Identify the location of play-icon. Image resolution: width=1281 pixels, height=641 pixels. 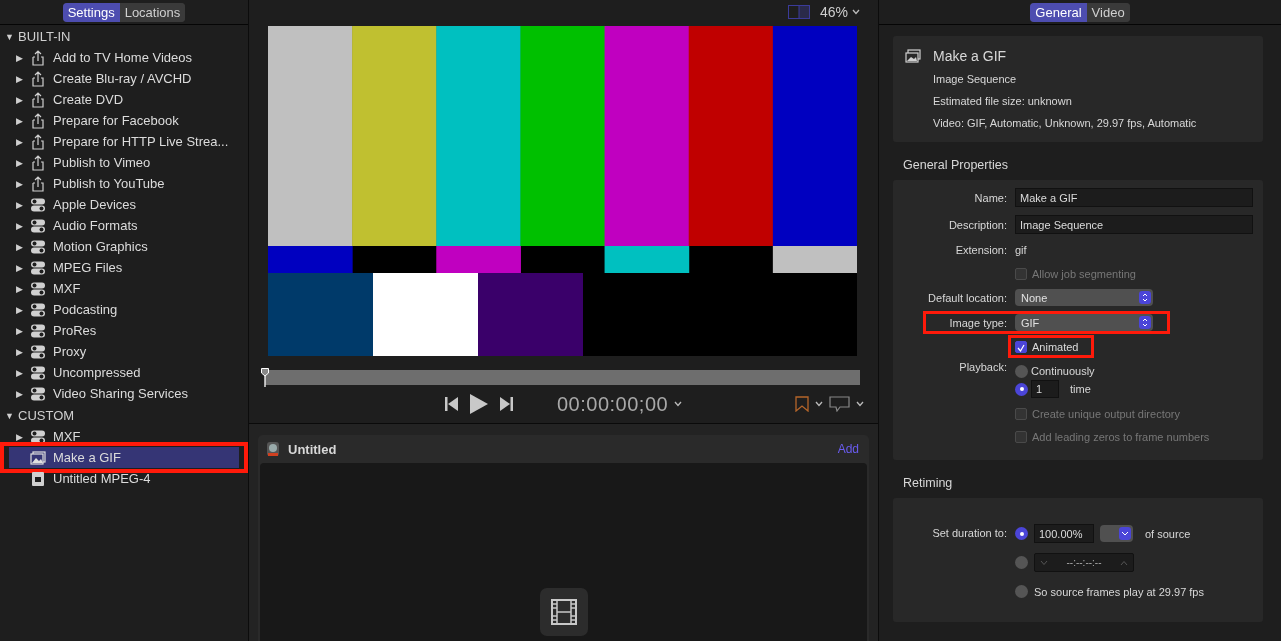
(479, 404).